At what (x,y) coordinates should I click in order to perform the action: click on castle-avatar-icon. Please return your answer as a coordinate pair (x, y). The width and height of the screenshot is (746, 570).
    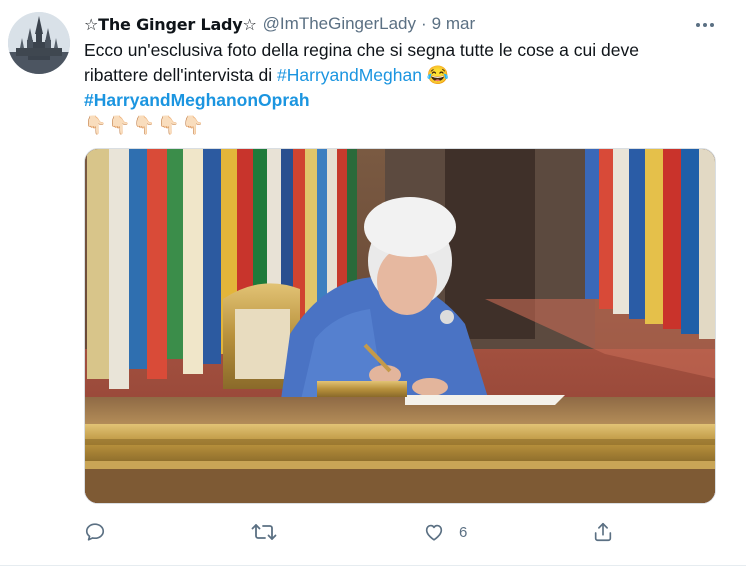
    Looking at the image, I should click on (39, 43).